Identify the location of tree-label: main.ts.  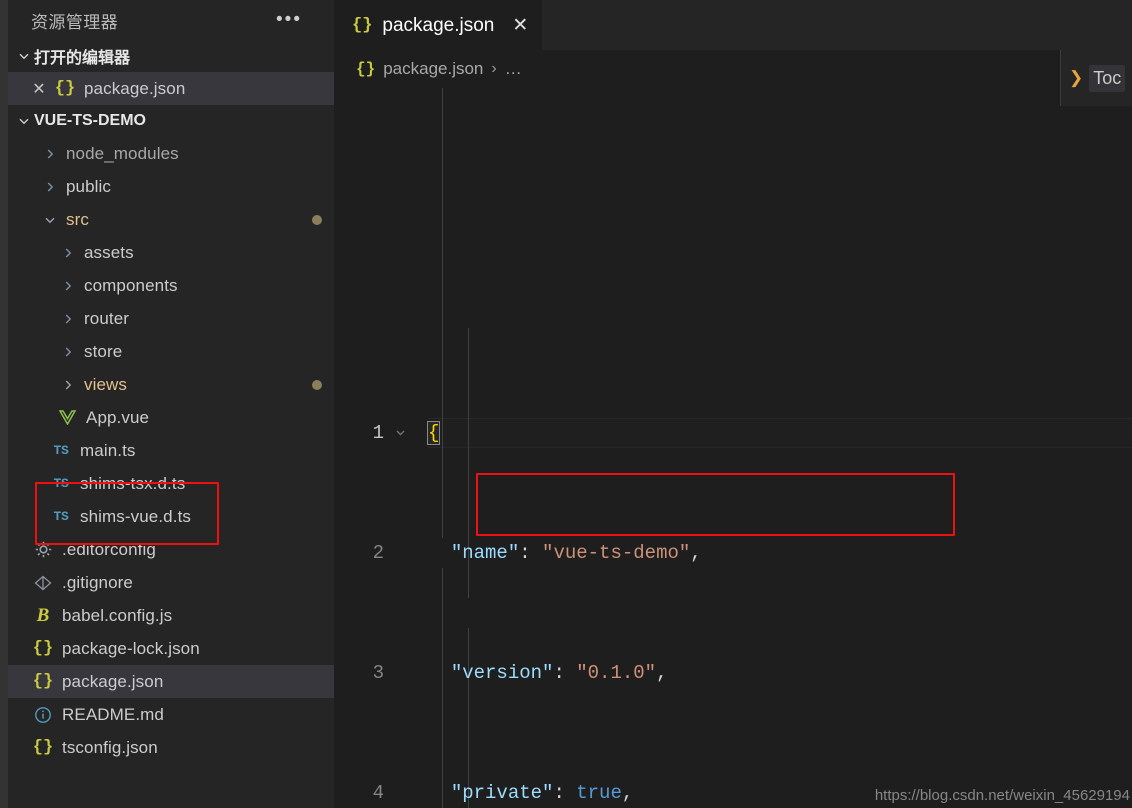
(108, 450).